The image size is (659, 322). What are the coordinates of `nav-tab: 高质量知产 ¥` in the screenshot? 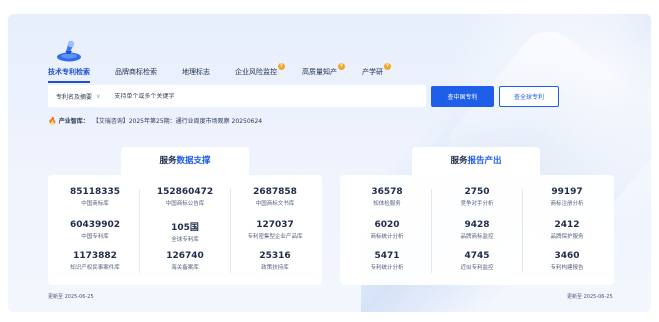 It's located at (323, 71).